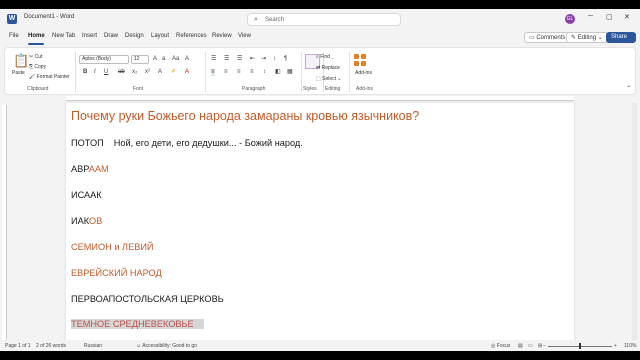  What do you see at coordinates (274, 59) in the screenshot?
I see `sort-icon: ↕` at bounding box center [274, 59].